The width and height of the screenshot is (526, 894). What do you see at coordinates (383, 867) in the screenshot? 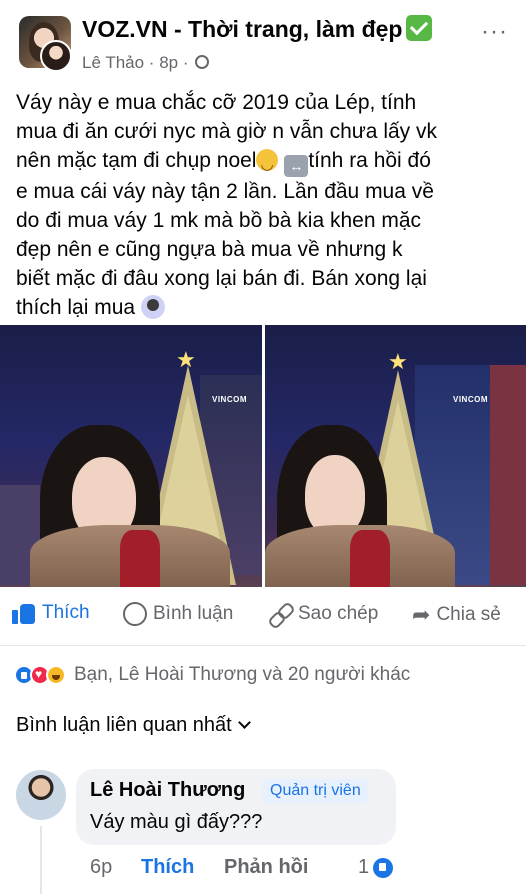
I see `like-reaction-icon` at bounding box center [383, 867].